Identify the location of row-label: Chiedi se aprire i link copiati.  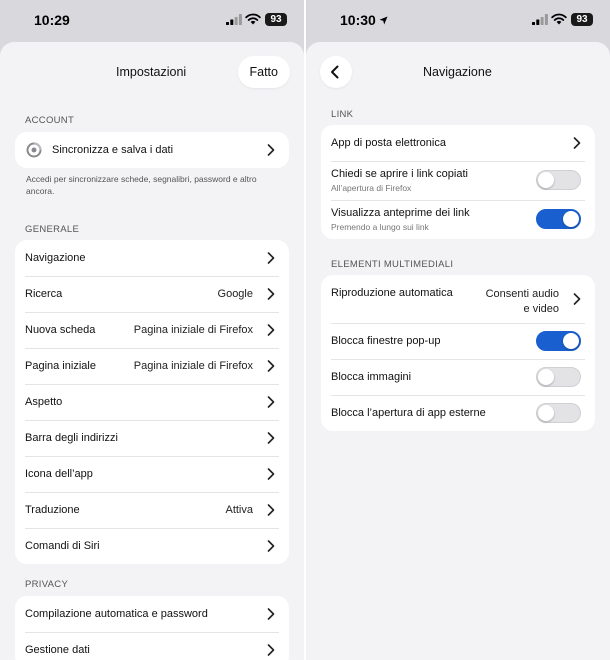
(399, 174).